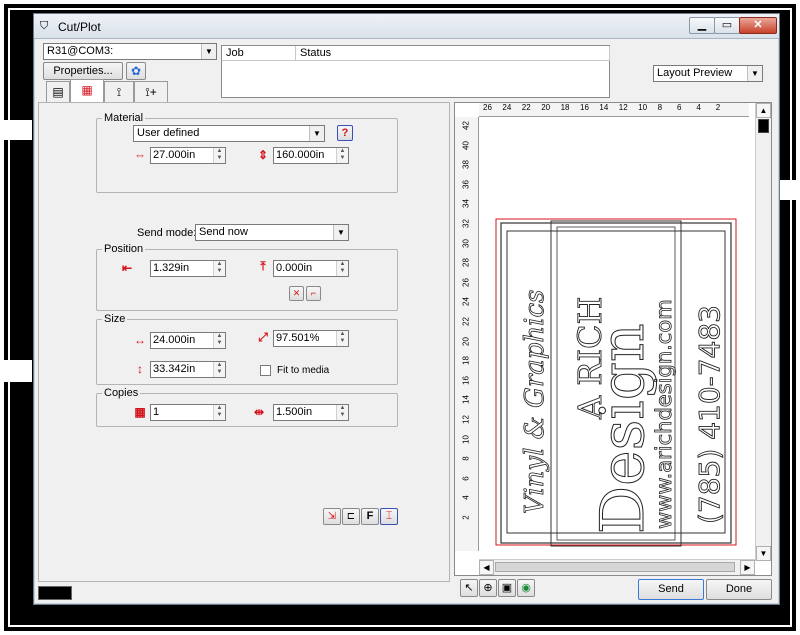 The image size is (800, 635). Describe the element at coordinates (526, 107) in the screenshot. I see `ruler-tick-label: 22` at that location.